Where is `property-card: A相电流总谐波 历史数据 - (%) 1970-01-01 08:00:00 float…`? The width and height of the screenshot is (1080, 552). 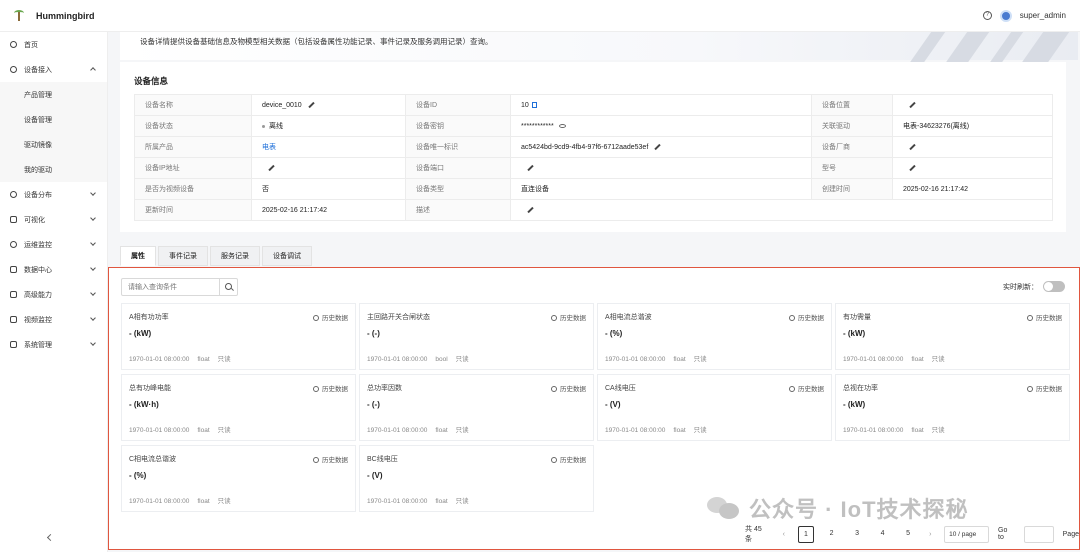
property-card: A相电流总谐波 历史数据 - (%) 1970-01-01 08:00:00 float… is located at coordinates (714, 336).